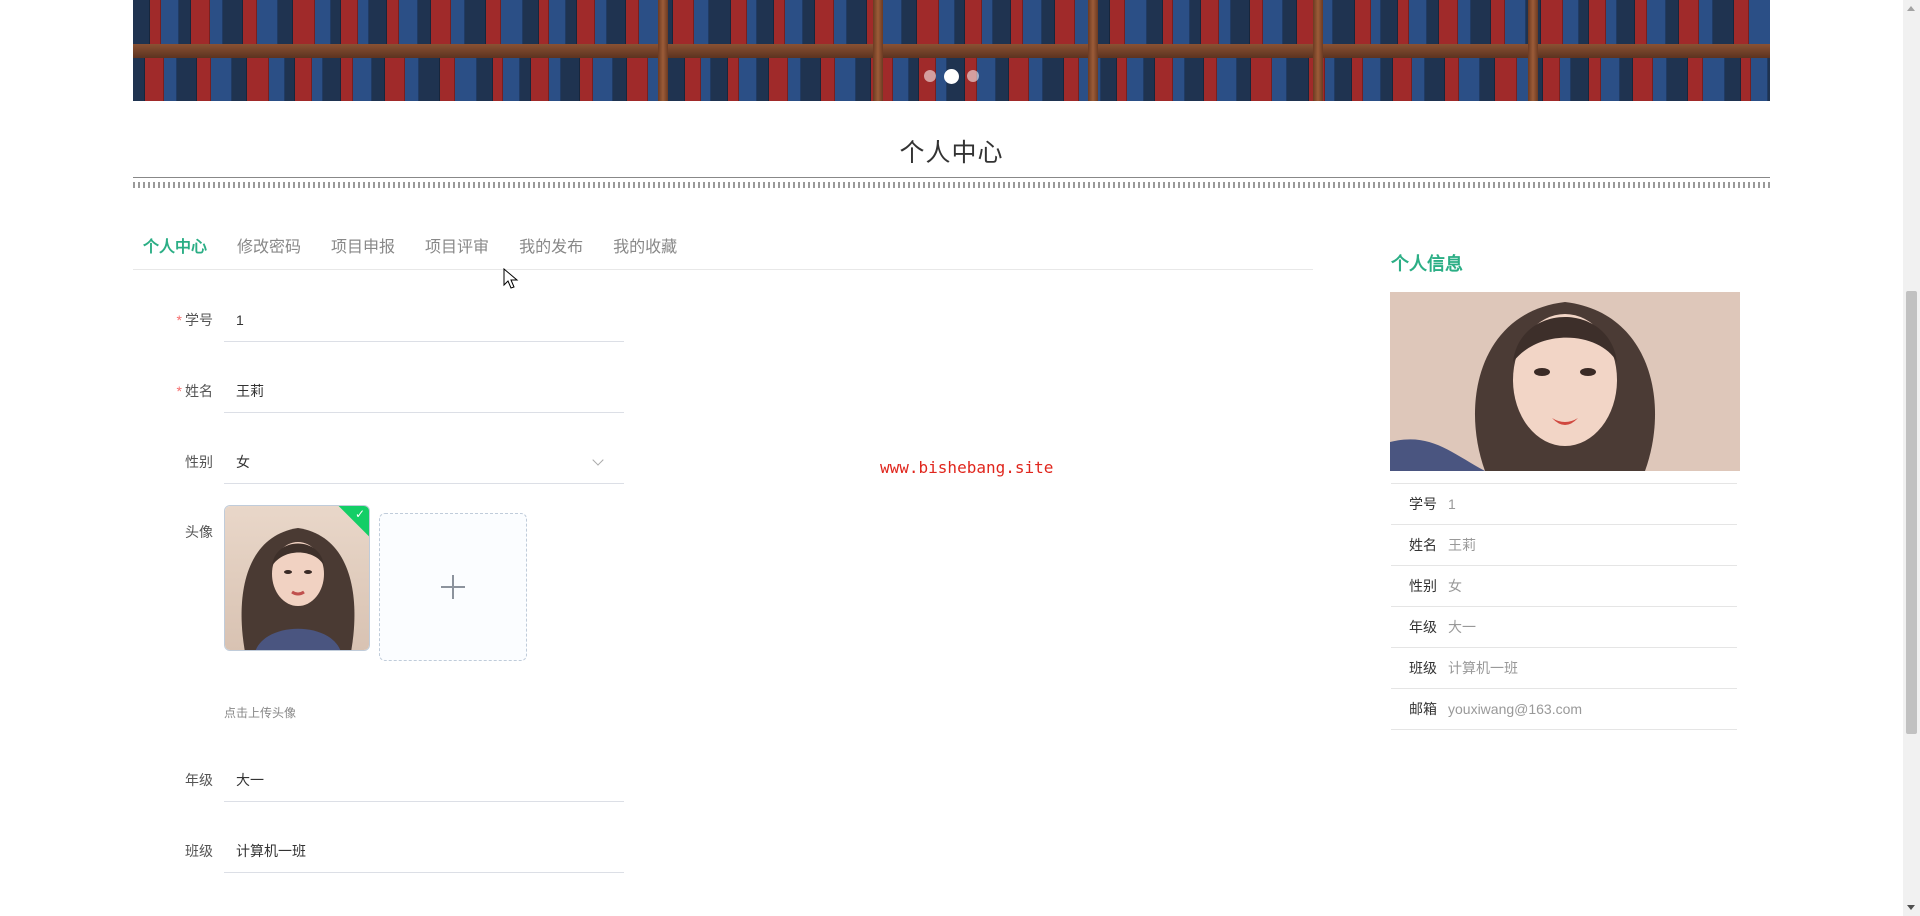 This screenshot has height=916, width=1920. What do you see at coordinates (363, 251) in the screenshot?
I see `tab-project-application: 项目申报` at bounding box center [363, 251].